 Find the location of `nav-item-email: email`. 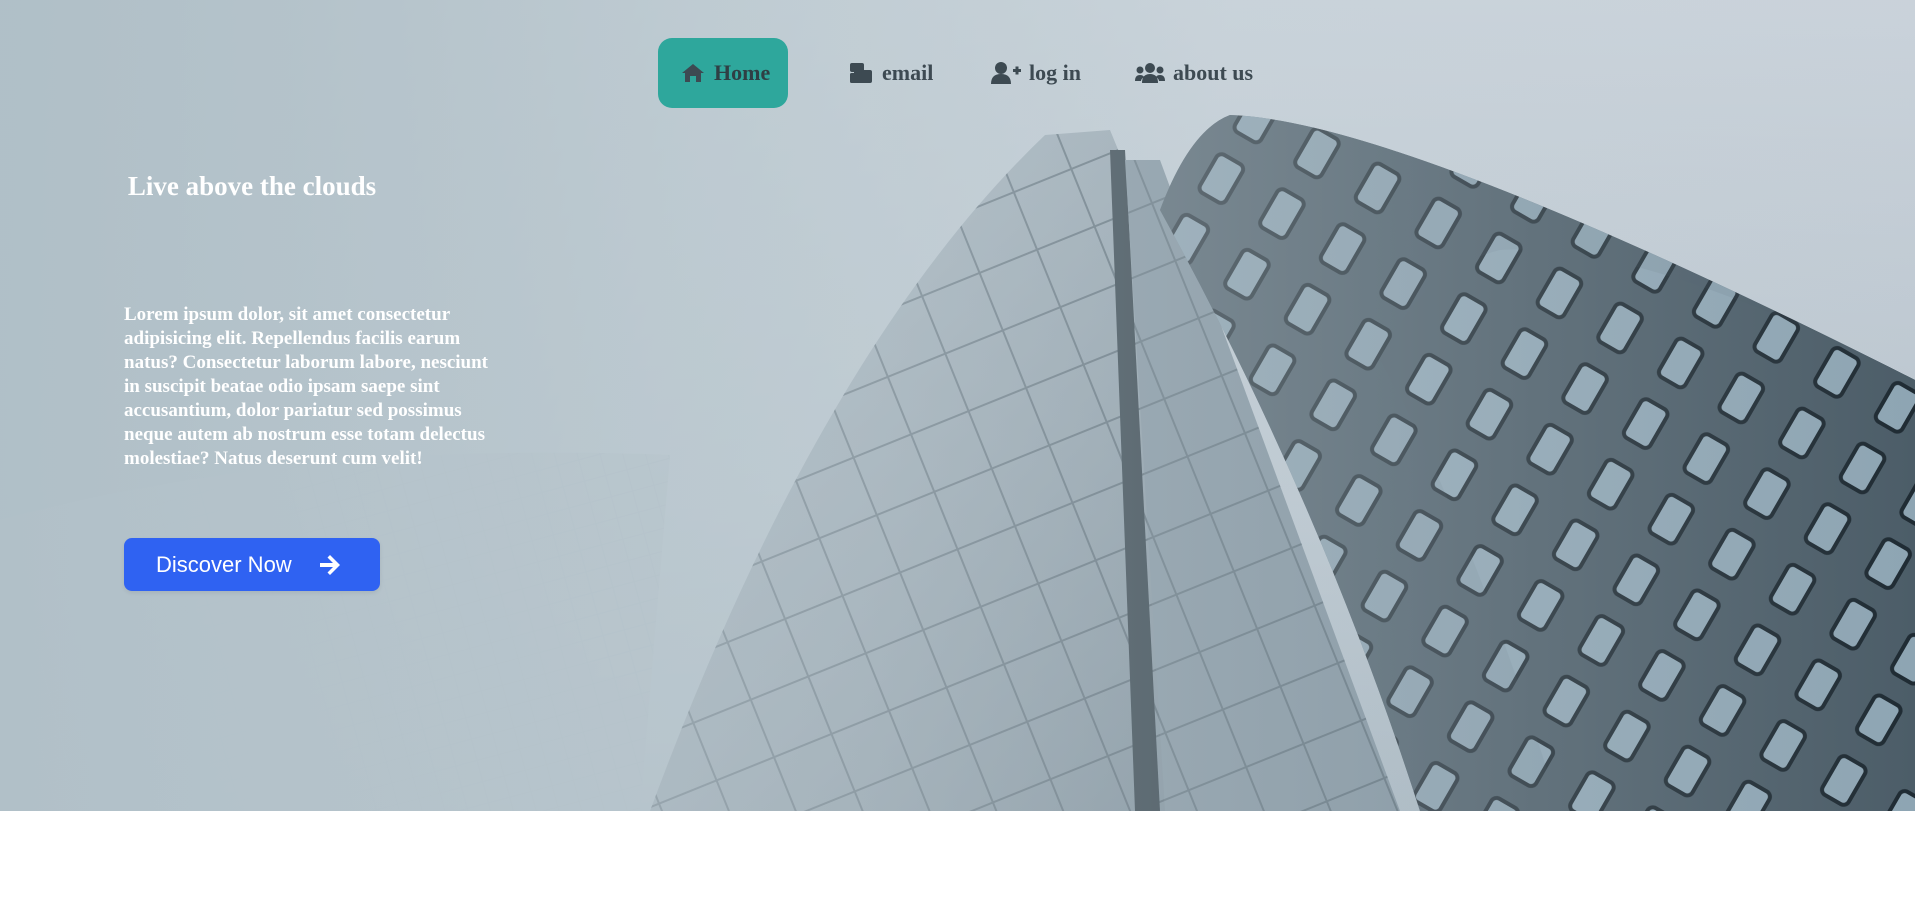

nav-item-email: email is located at coordinates (890, 73).